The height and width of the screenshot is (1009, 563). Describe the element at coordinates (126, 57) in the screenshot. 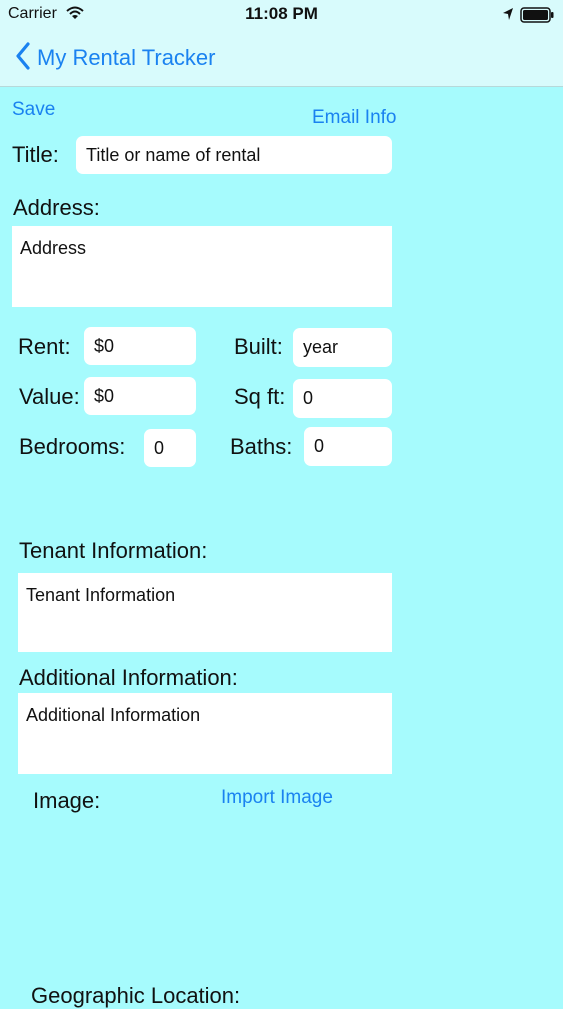

I see `back-button-label: My Rental Tracker` at that location.